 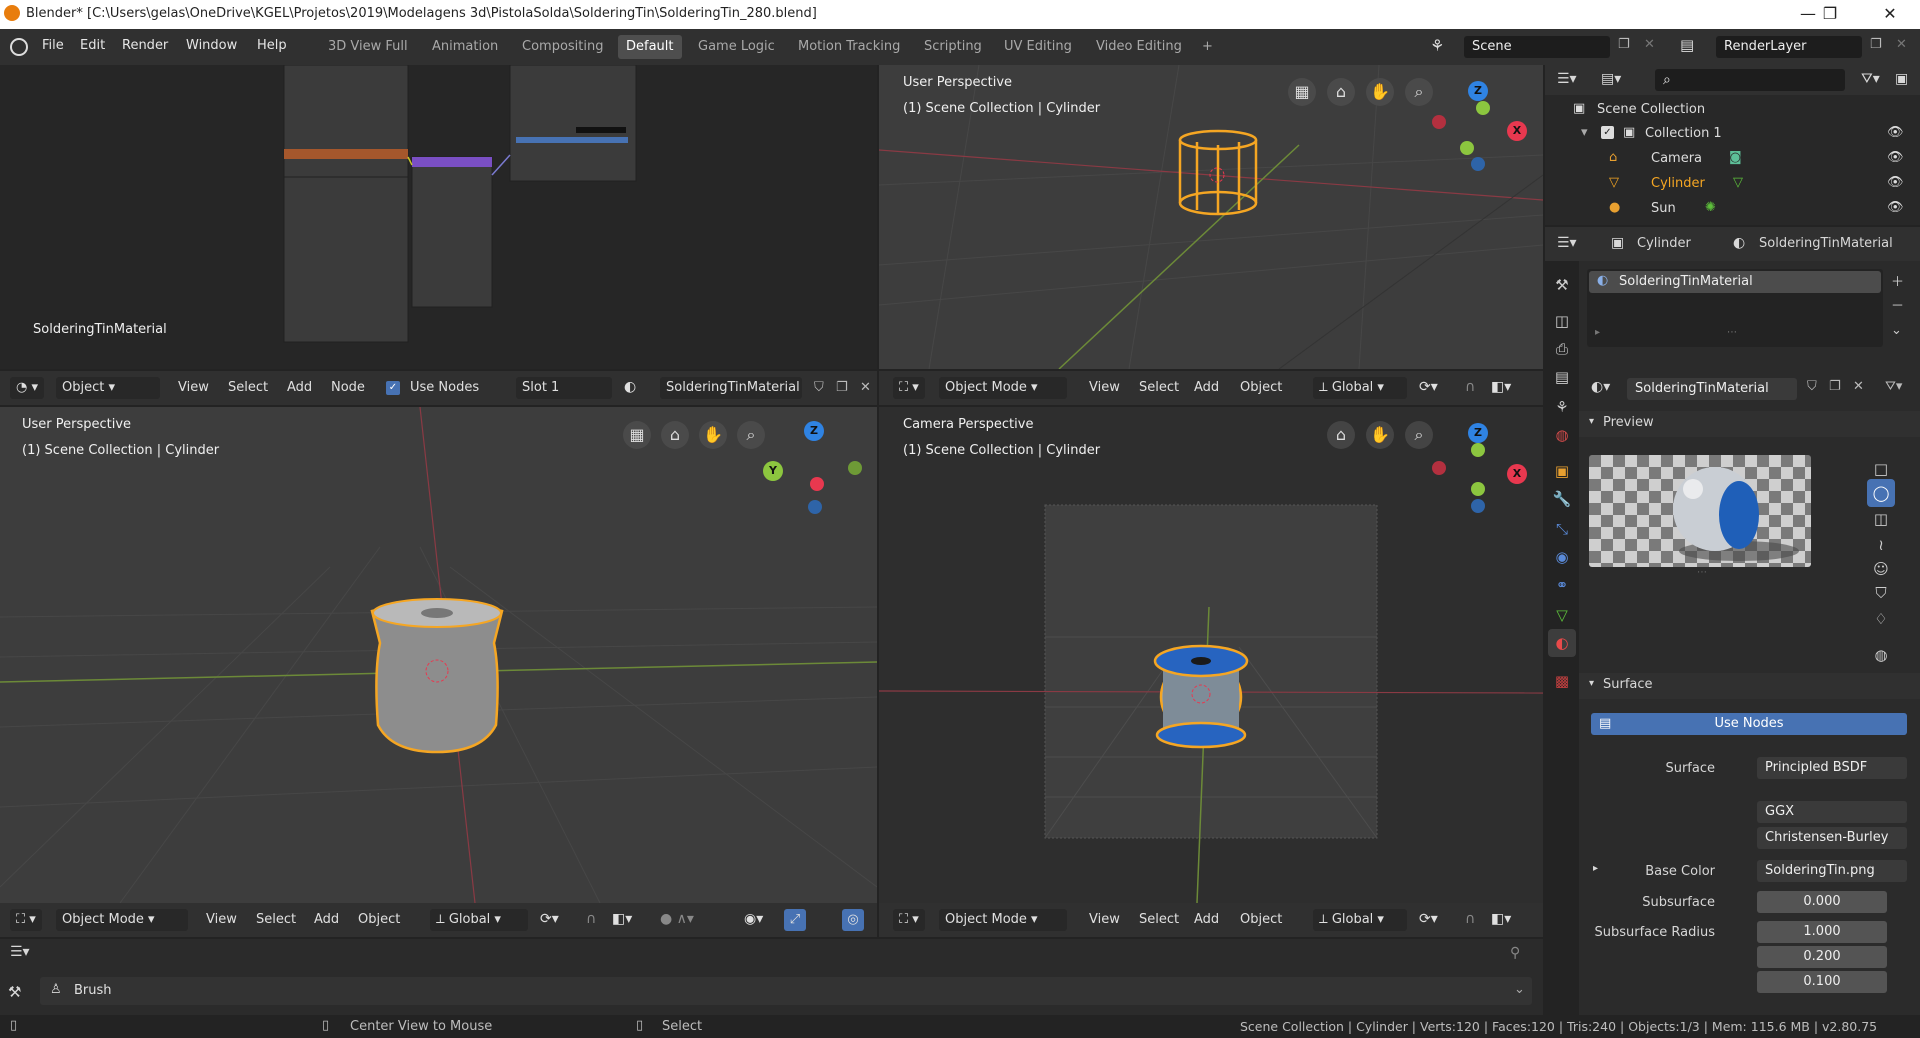 What do you see at coordinates (368, 47) in the screenshot?
I see `tab-3d-view-full: 3D View Full` at bounding box center [368, 47].